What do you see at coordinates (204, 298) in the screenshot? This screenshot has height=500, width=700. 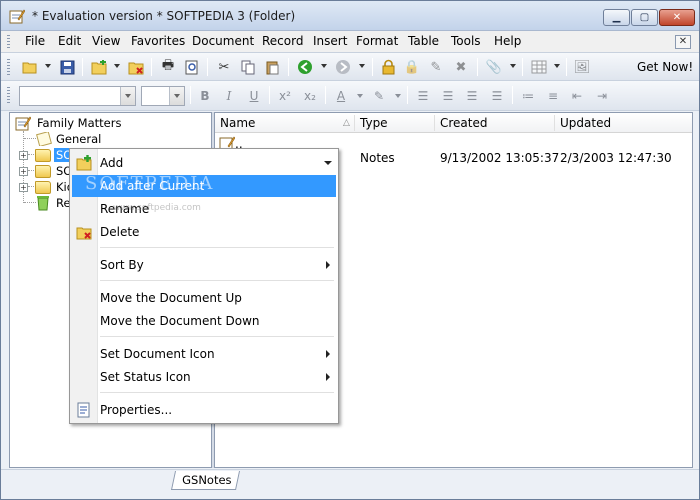 I see `menu-item-move-up: Move the Document Up` at bounding box center [204, 298].